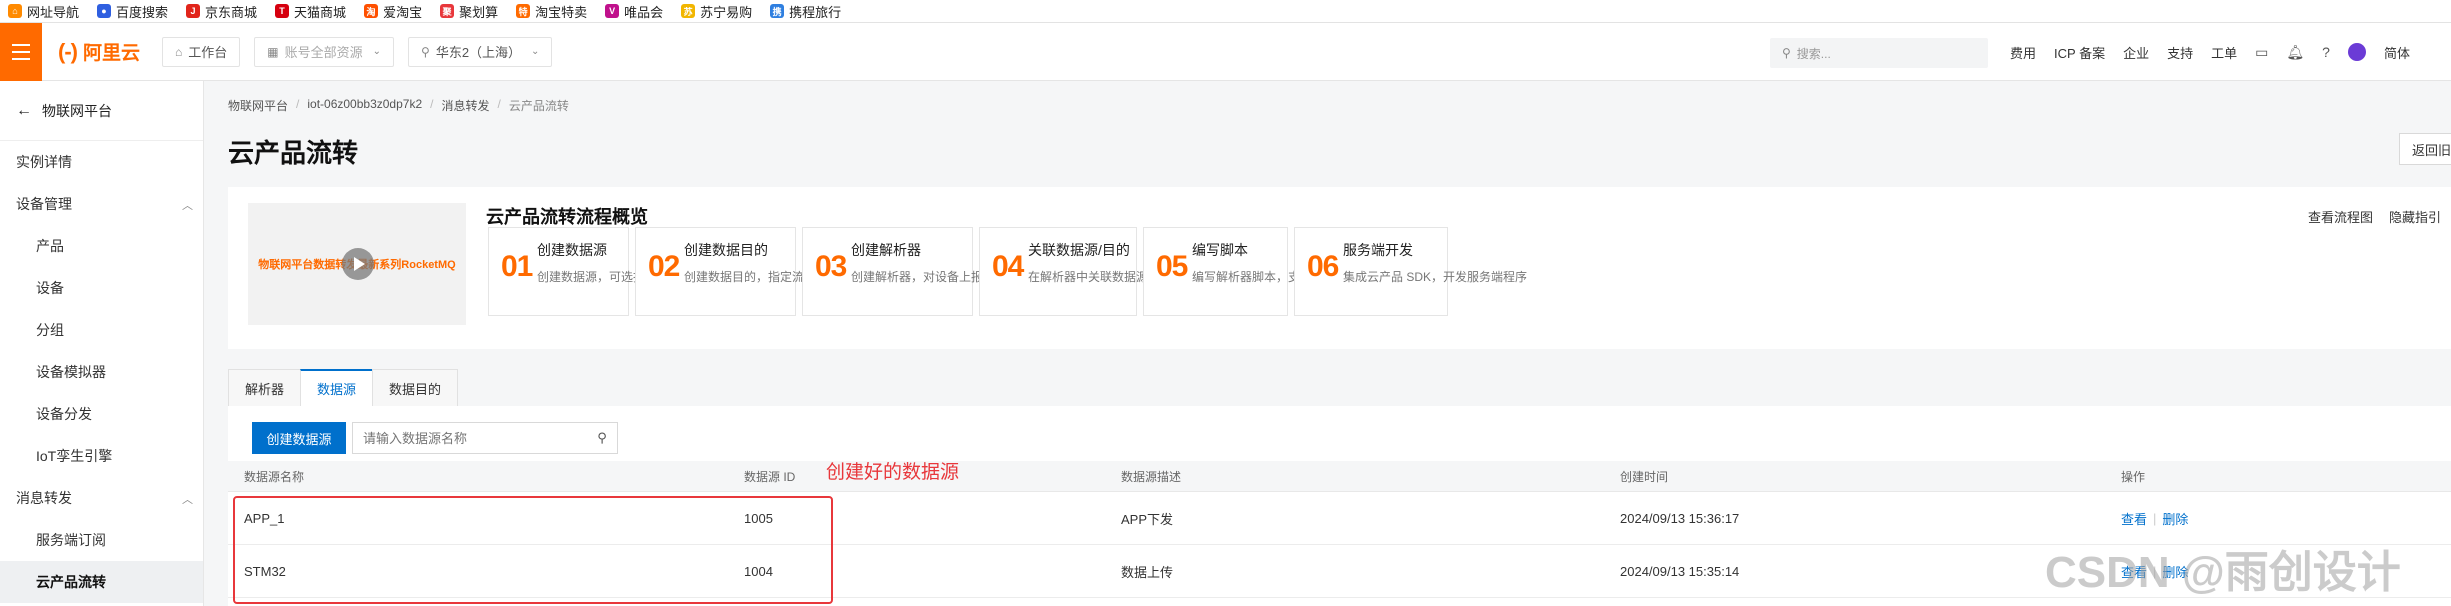 Image resolution: width=2451 pixels, height=606 pixels. Describe the element at coordinates (2415, 216) in the screenshot. I see `hide-guide-link: 隐藏指引` at that location.